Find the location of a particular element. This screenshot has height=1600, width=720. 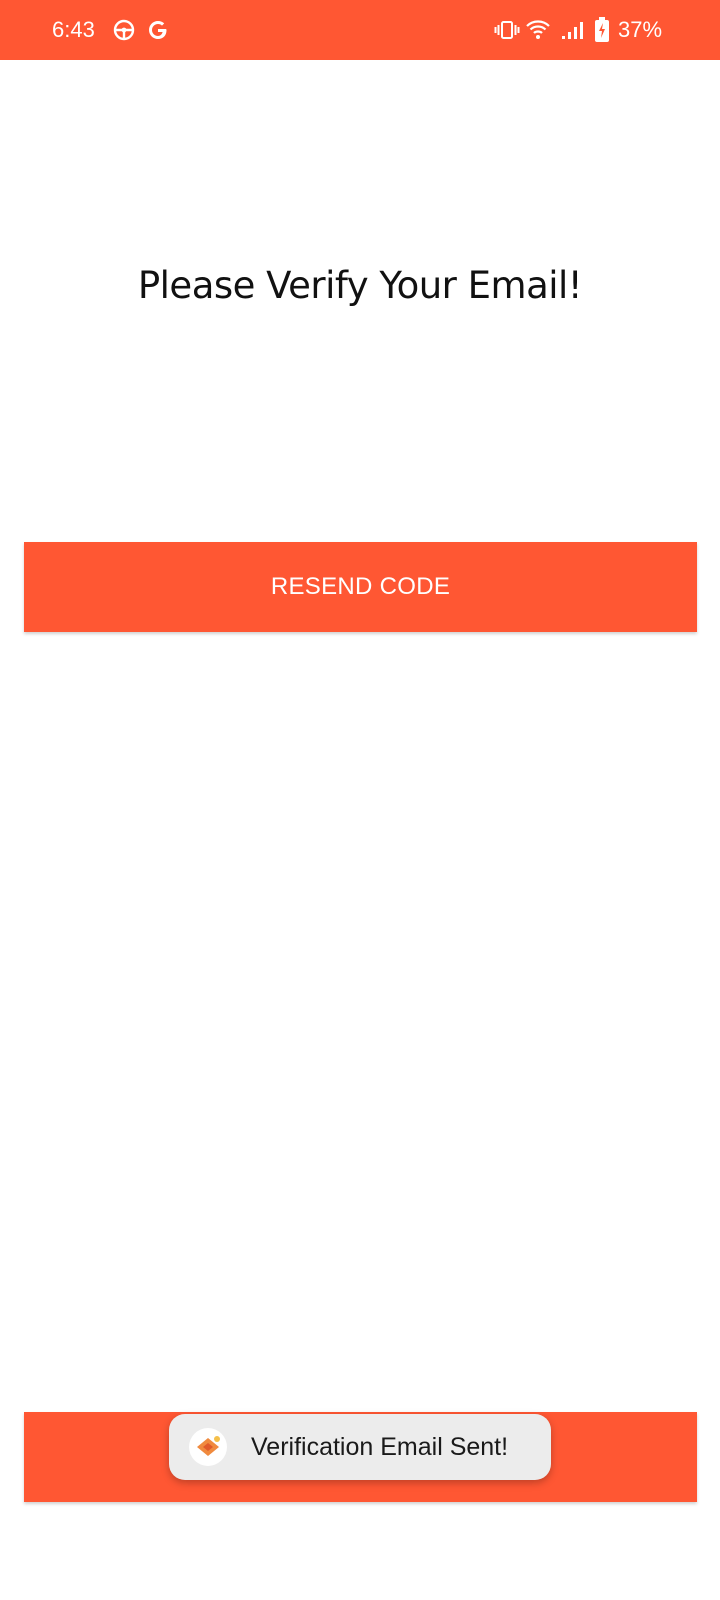

toast: Verification Email Sent! is located at coordinates (360, 1447).